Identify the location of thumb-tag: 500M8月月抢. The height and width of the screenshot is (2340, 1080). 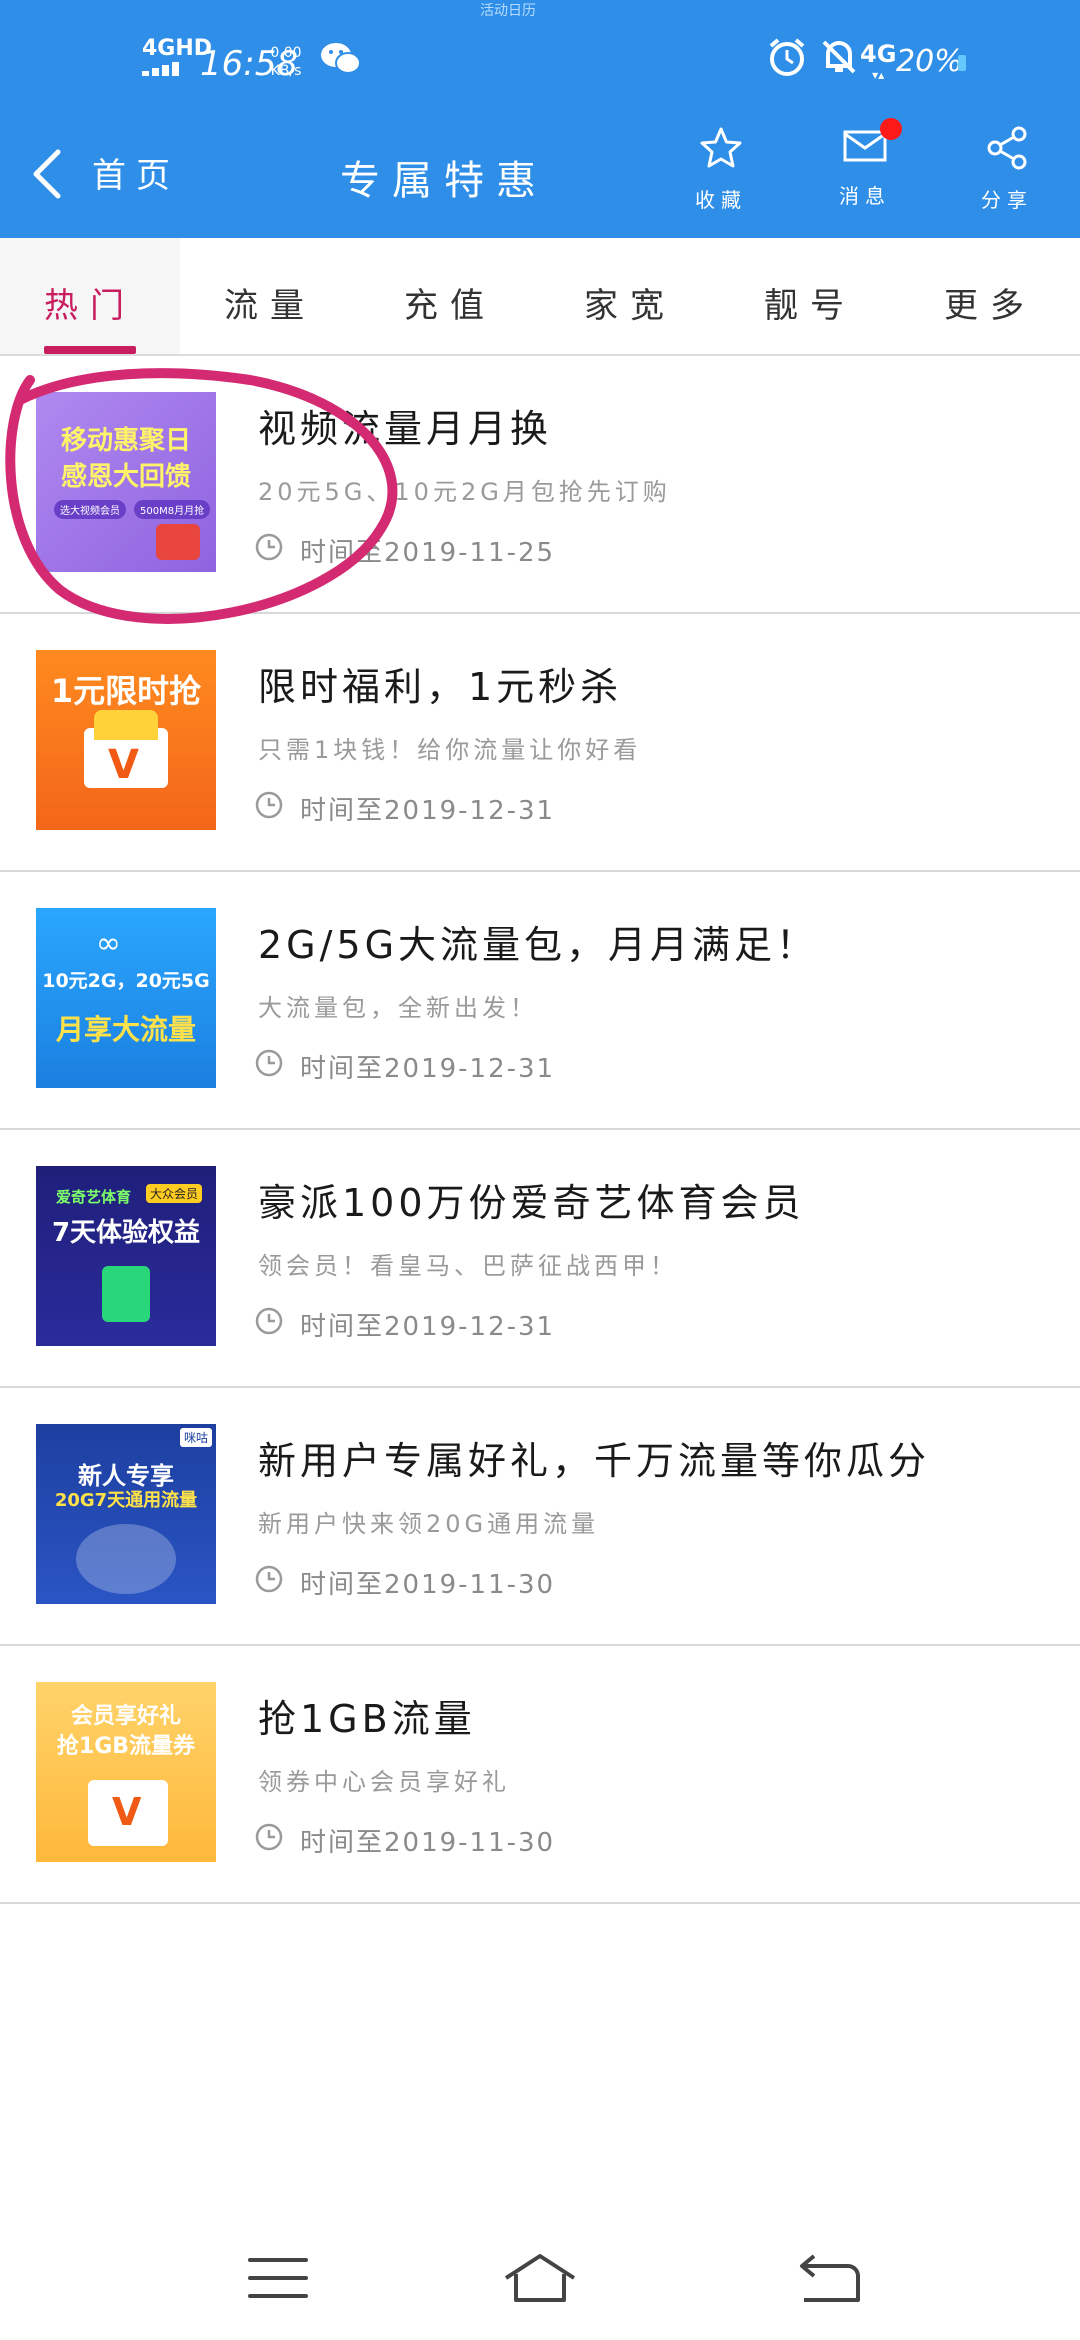
(172, 509).